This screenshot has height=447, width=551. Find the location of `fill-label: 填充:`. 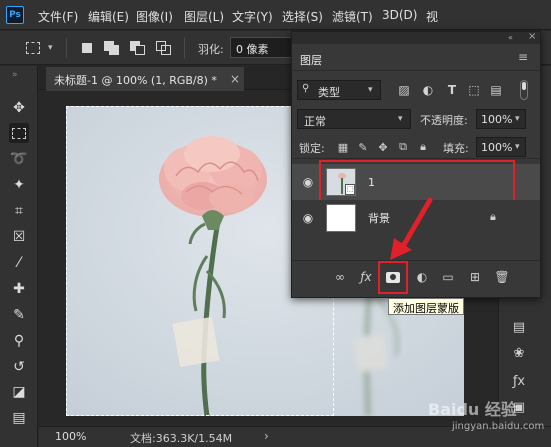

fill-label: 填充: is located at coordinates (456, 148).